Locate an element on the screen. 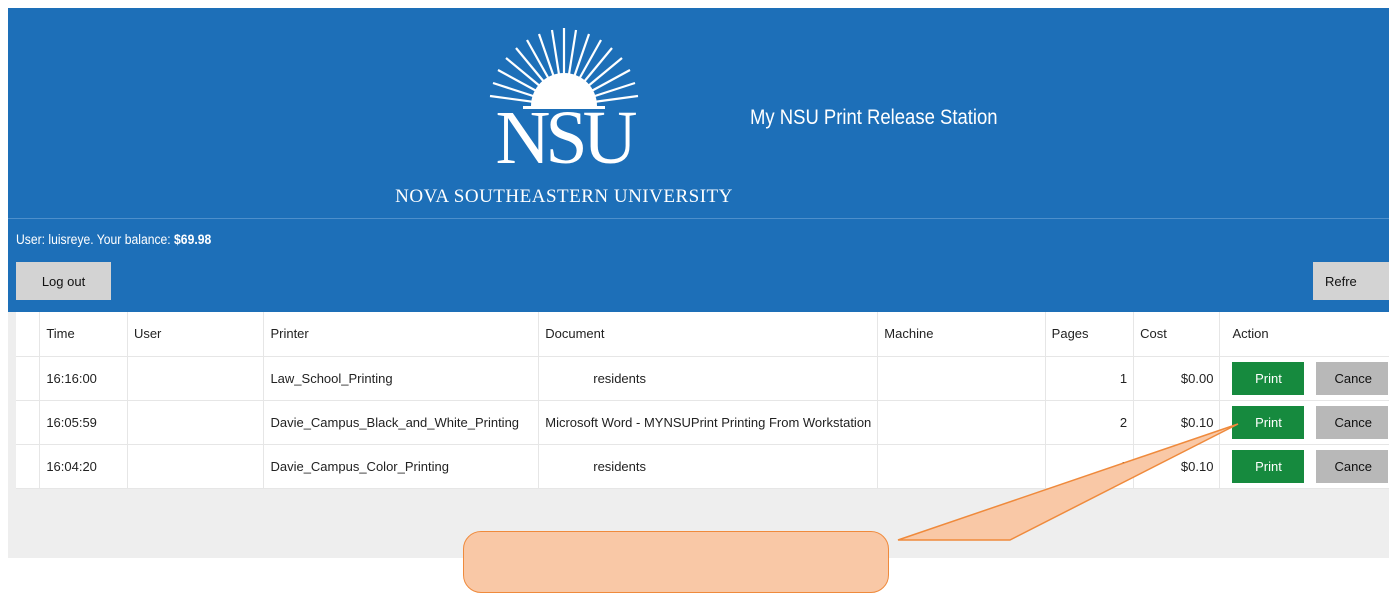  balance-value: $69.98 is located at coordinates (193, 239).